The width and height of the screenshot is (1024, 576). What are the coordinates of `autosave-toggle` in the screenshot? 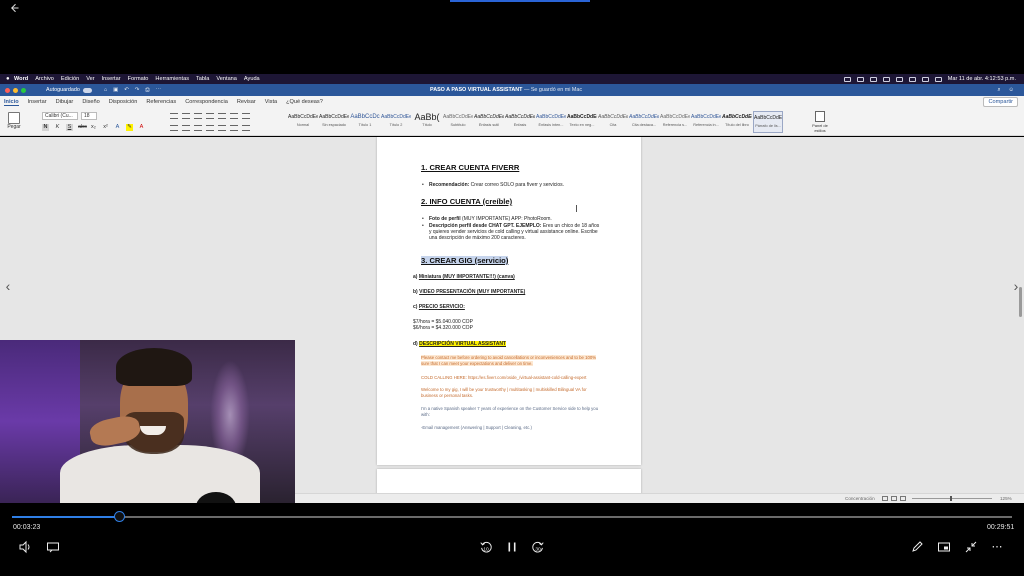 It's located at (87, 90).